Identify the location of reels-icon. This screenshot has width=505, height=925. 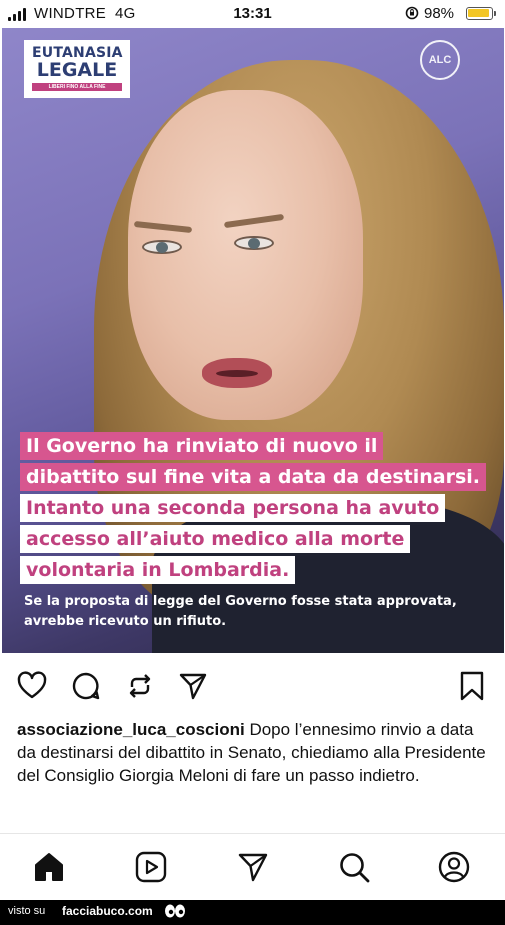
(151, 867).